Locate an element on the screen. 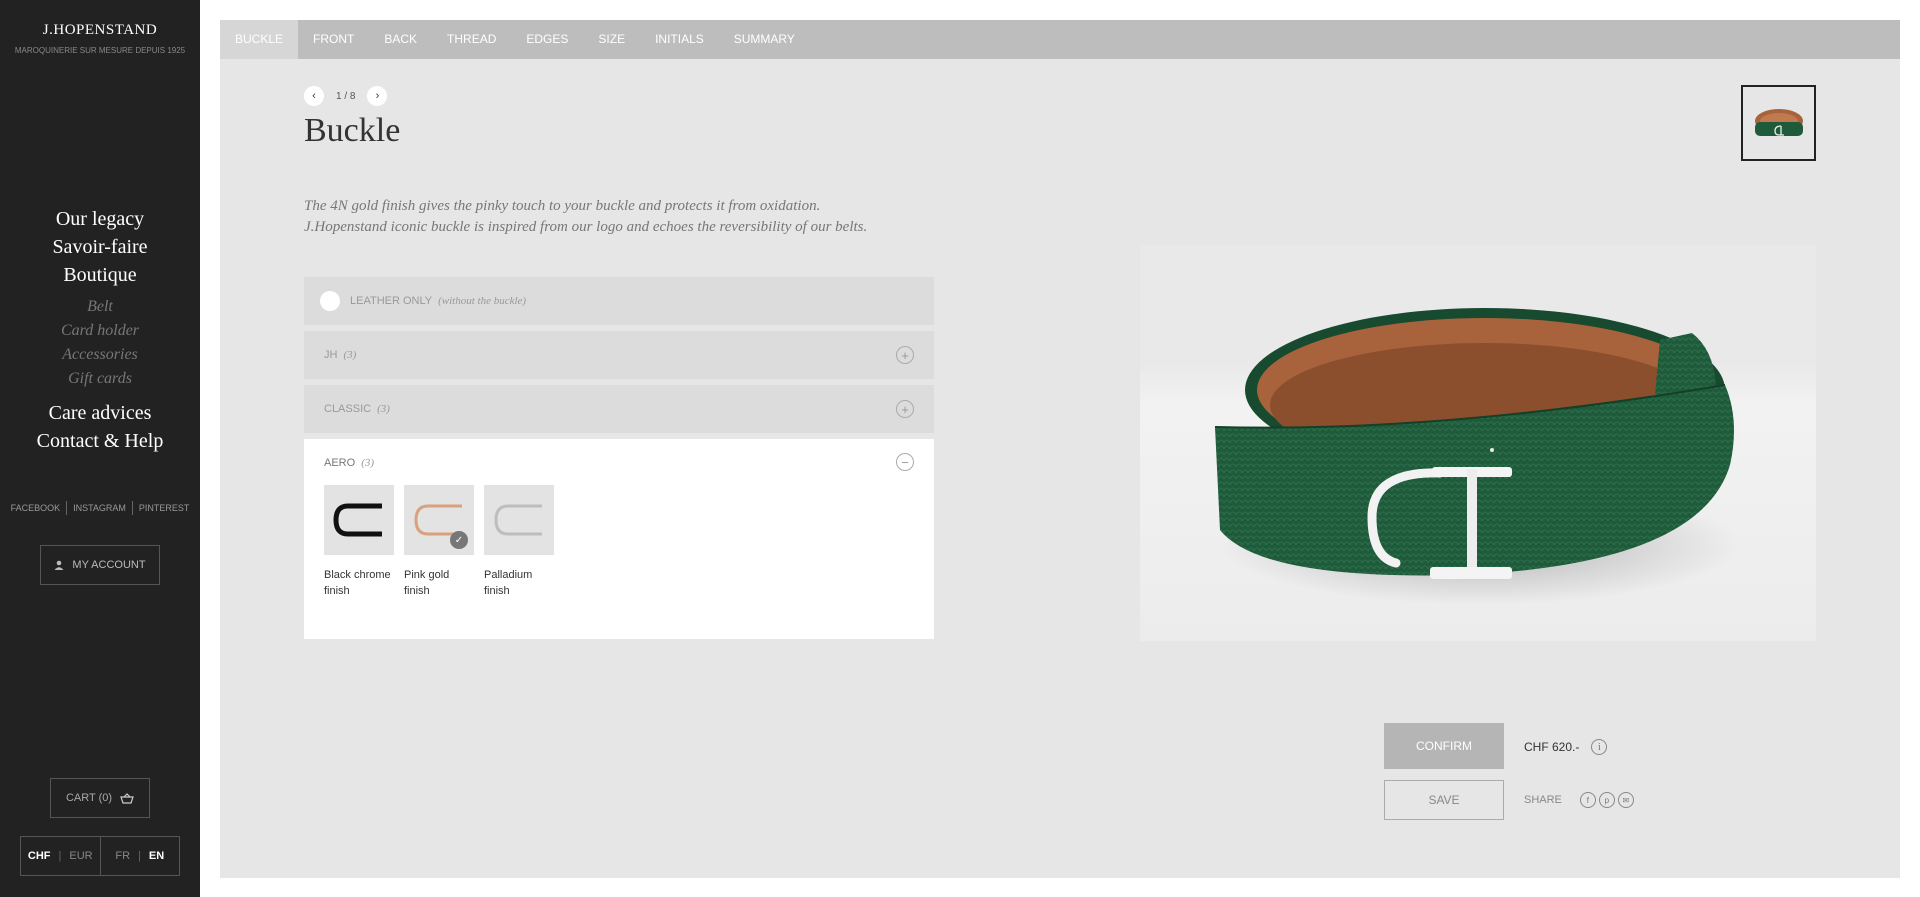 The width and height of the screenshot is (1920, 897). pinterest-link: PINTEREST is located at coordinates (163, 508).